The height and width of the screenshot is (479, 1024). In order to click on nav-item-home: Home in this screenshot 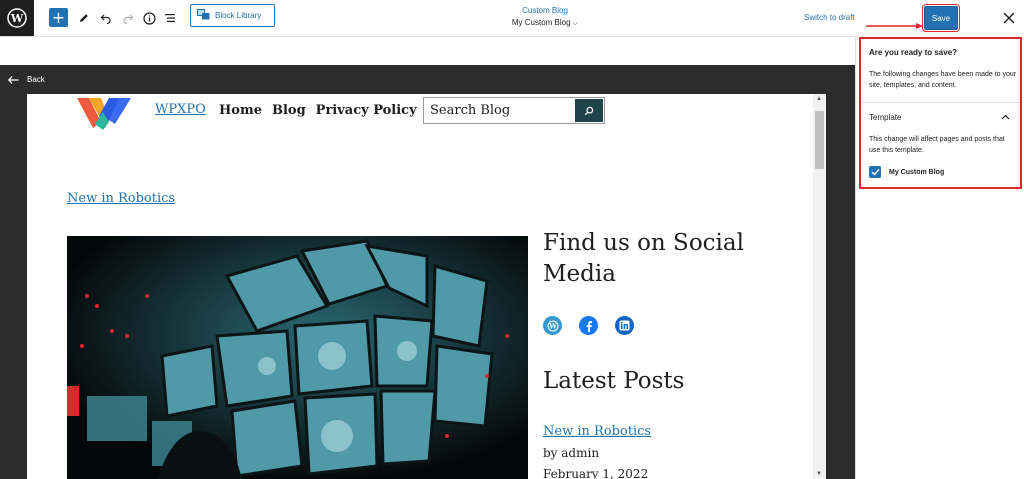, I will do `click(240, 110)`.